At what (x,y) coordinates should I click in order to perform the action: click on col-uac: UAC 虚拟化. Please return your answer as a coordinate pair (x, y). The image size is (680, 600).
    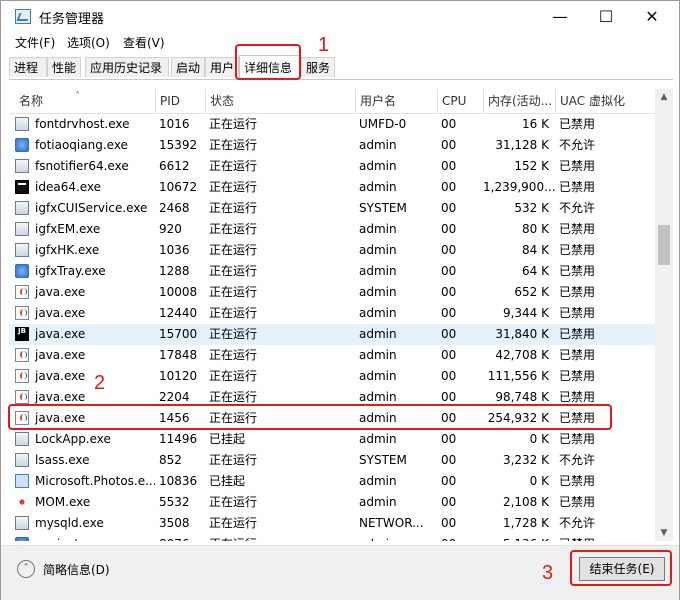
    Looking at the image, I should click on (605, 101).